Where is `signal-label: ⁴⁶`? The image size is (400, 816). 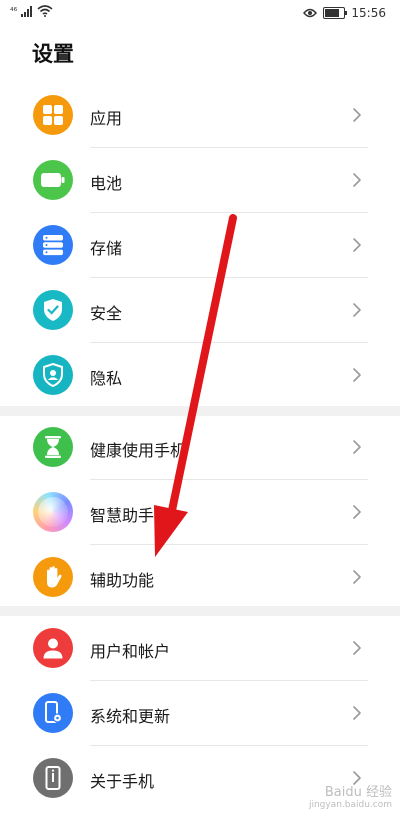
signal-label: ⁴⁶ is located at coordinates (14, 12).